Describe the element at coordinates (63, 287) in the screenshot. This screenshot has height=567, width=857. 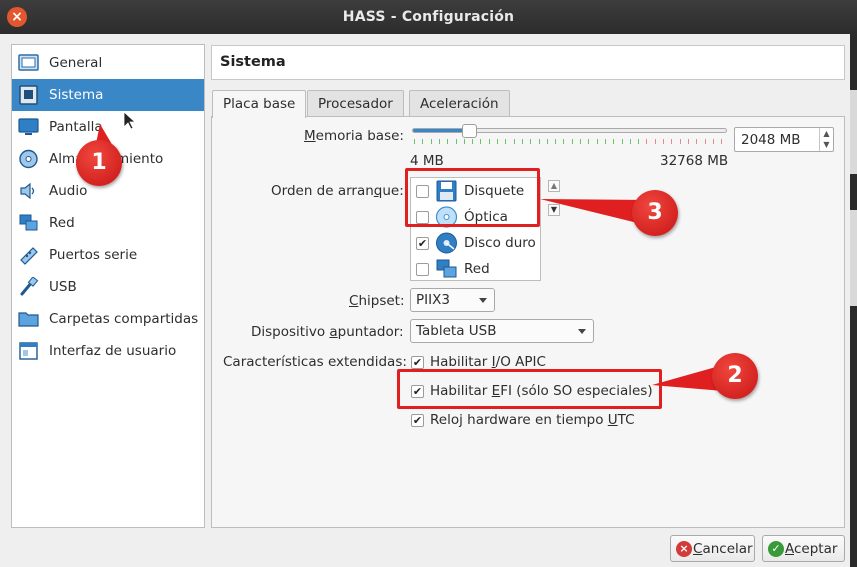
I see `sidebar-item-label: USB` at that location.